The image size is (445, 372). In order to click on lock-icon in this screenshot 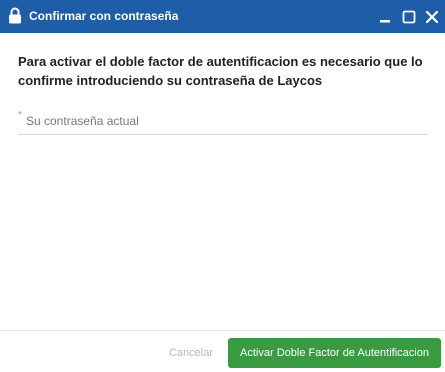, I will do `click(15, 15)`.